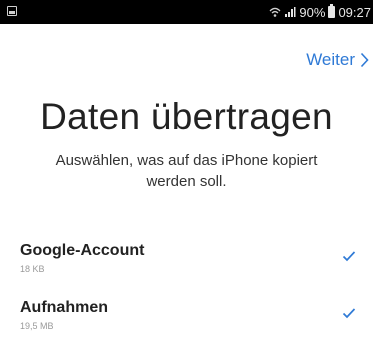  I want to click on clock: 09:27, so click(354, 12).